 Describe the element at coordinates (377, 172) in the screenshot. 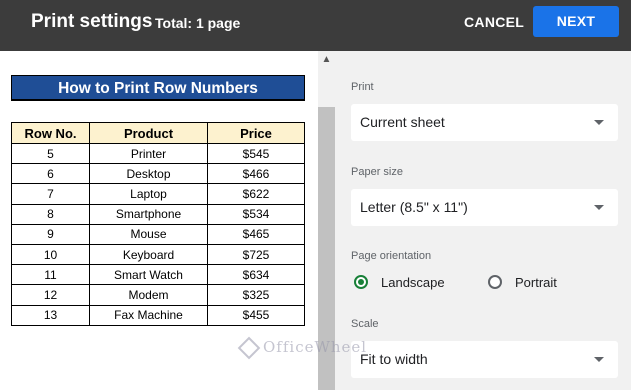

I see `paper-size-label: Paper size` at that location.